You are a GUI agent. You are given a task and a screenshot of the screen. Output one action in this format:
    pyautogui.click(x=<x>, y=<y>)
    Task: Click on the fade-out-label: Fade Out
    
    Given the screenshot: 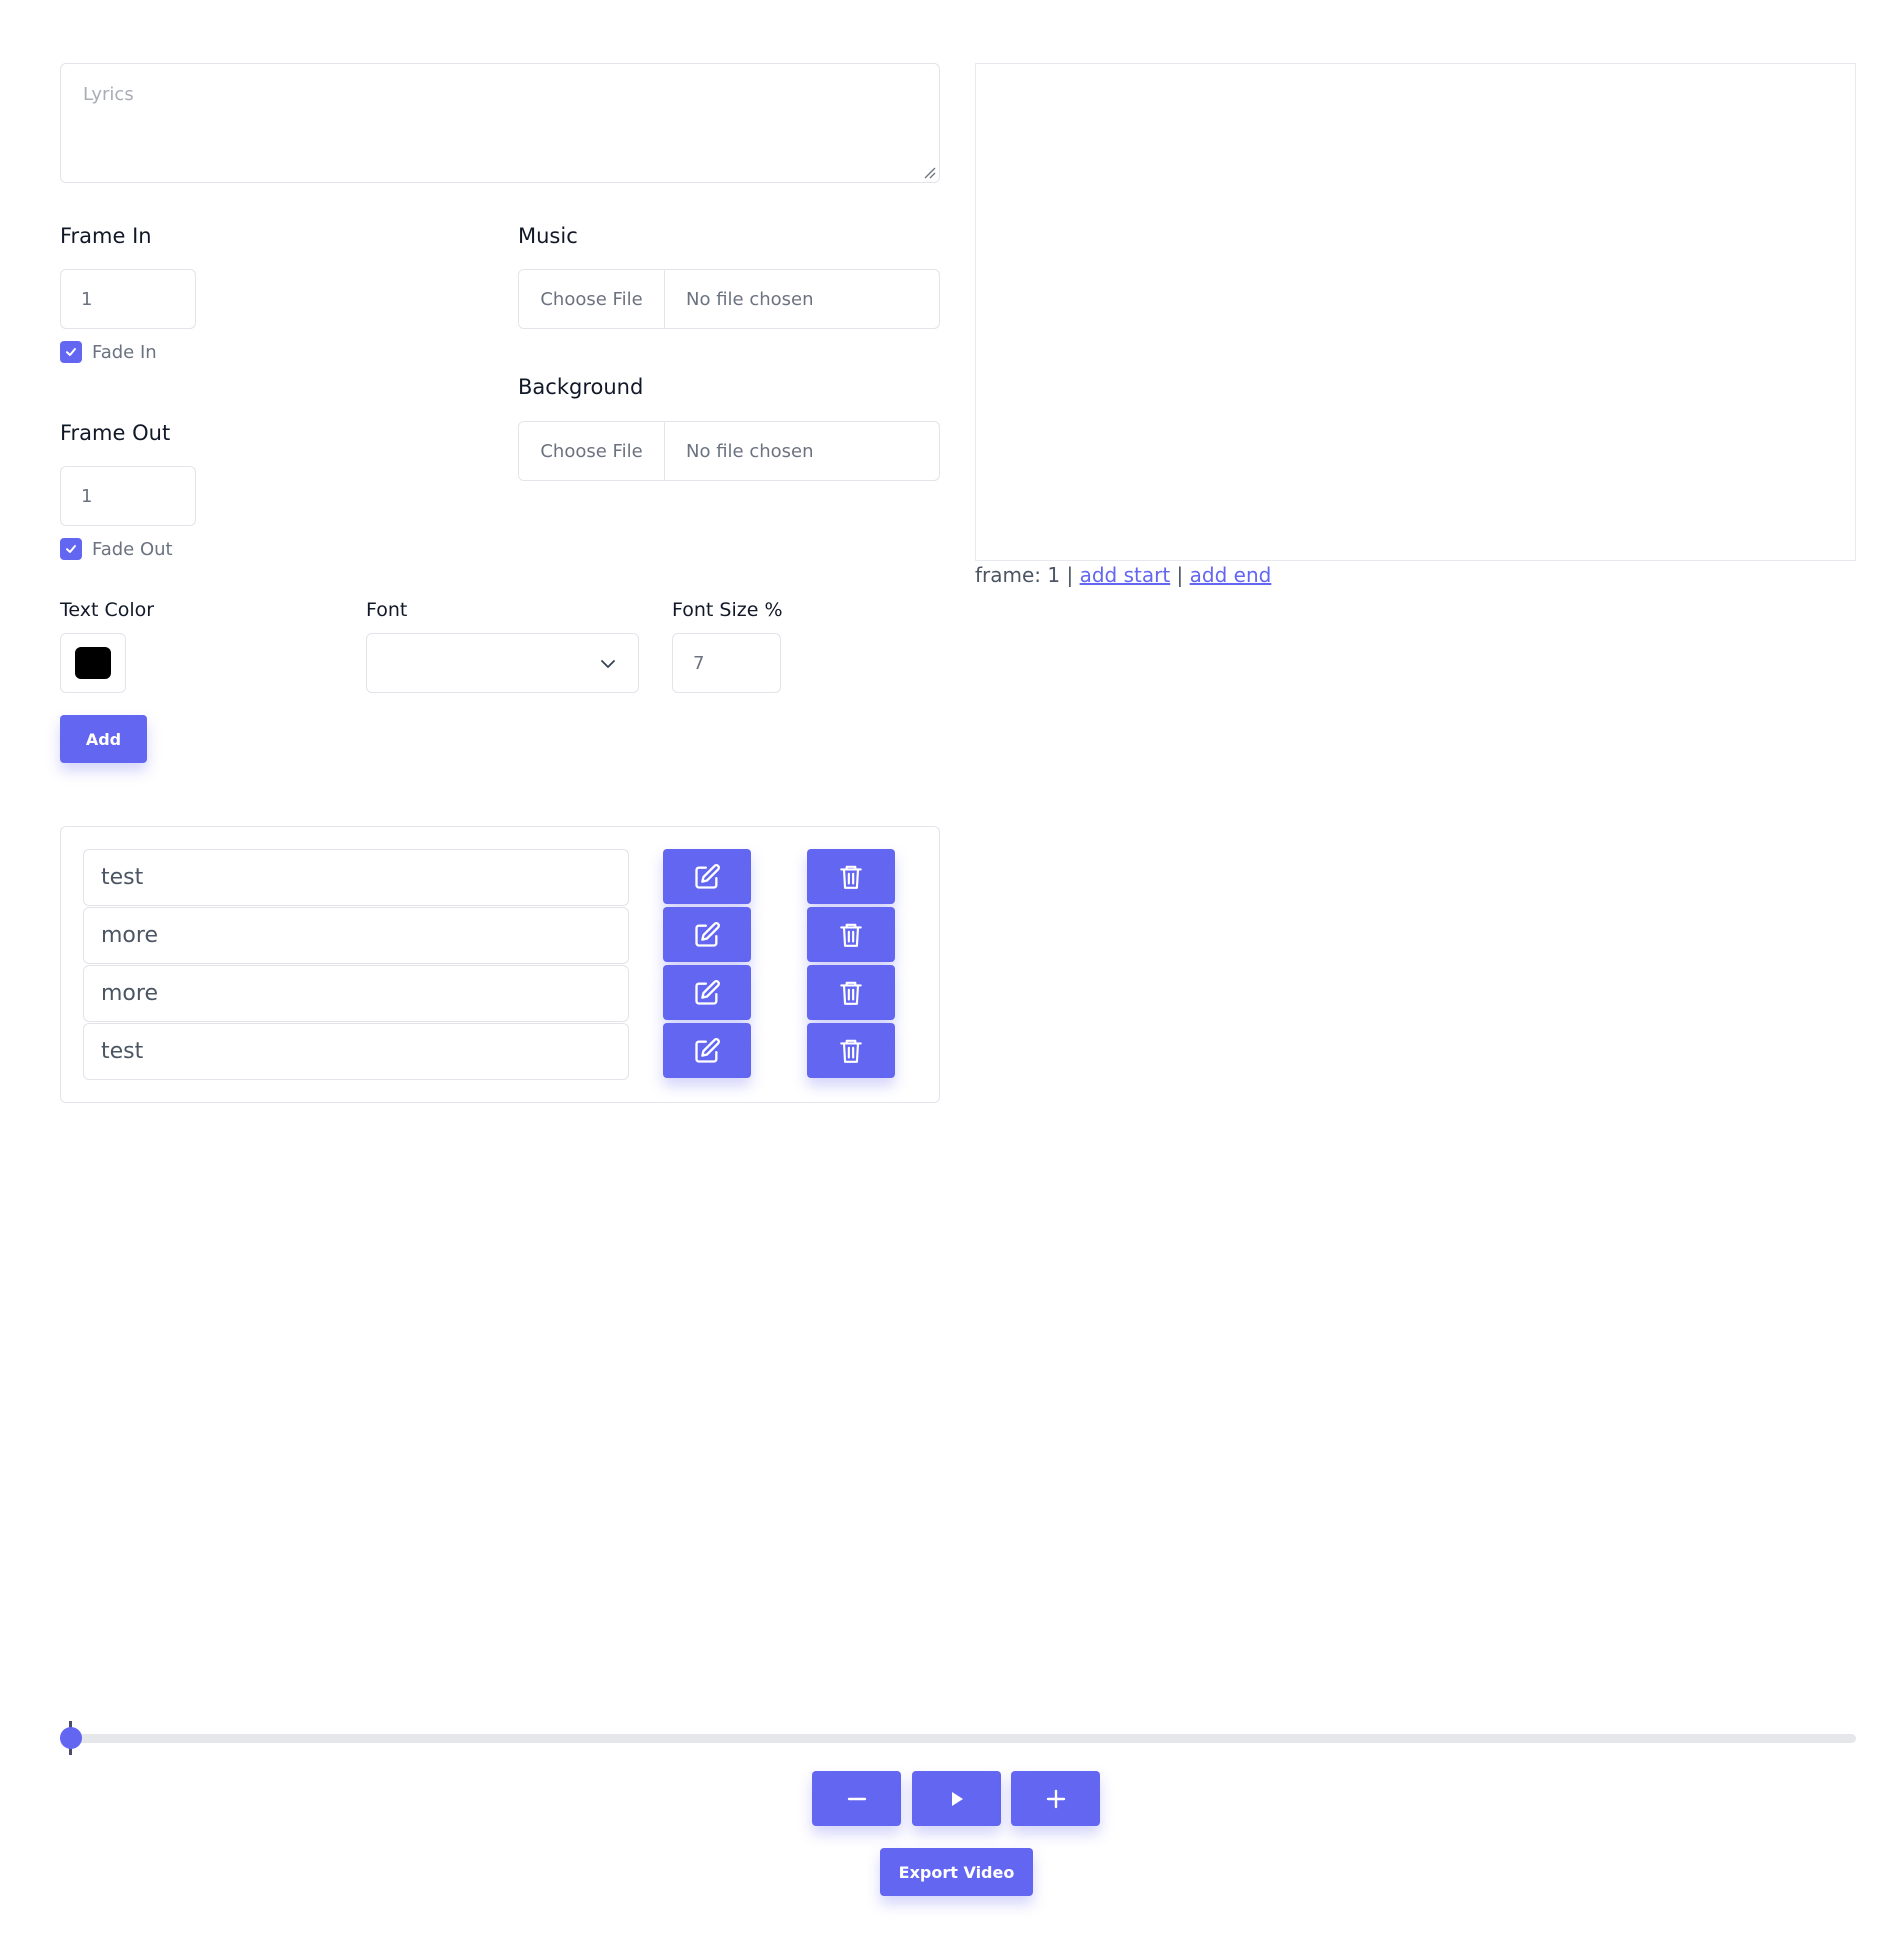 What is the action you would take?
    pyautogui.click(x=132, y=549)
    